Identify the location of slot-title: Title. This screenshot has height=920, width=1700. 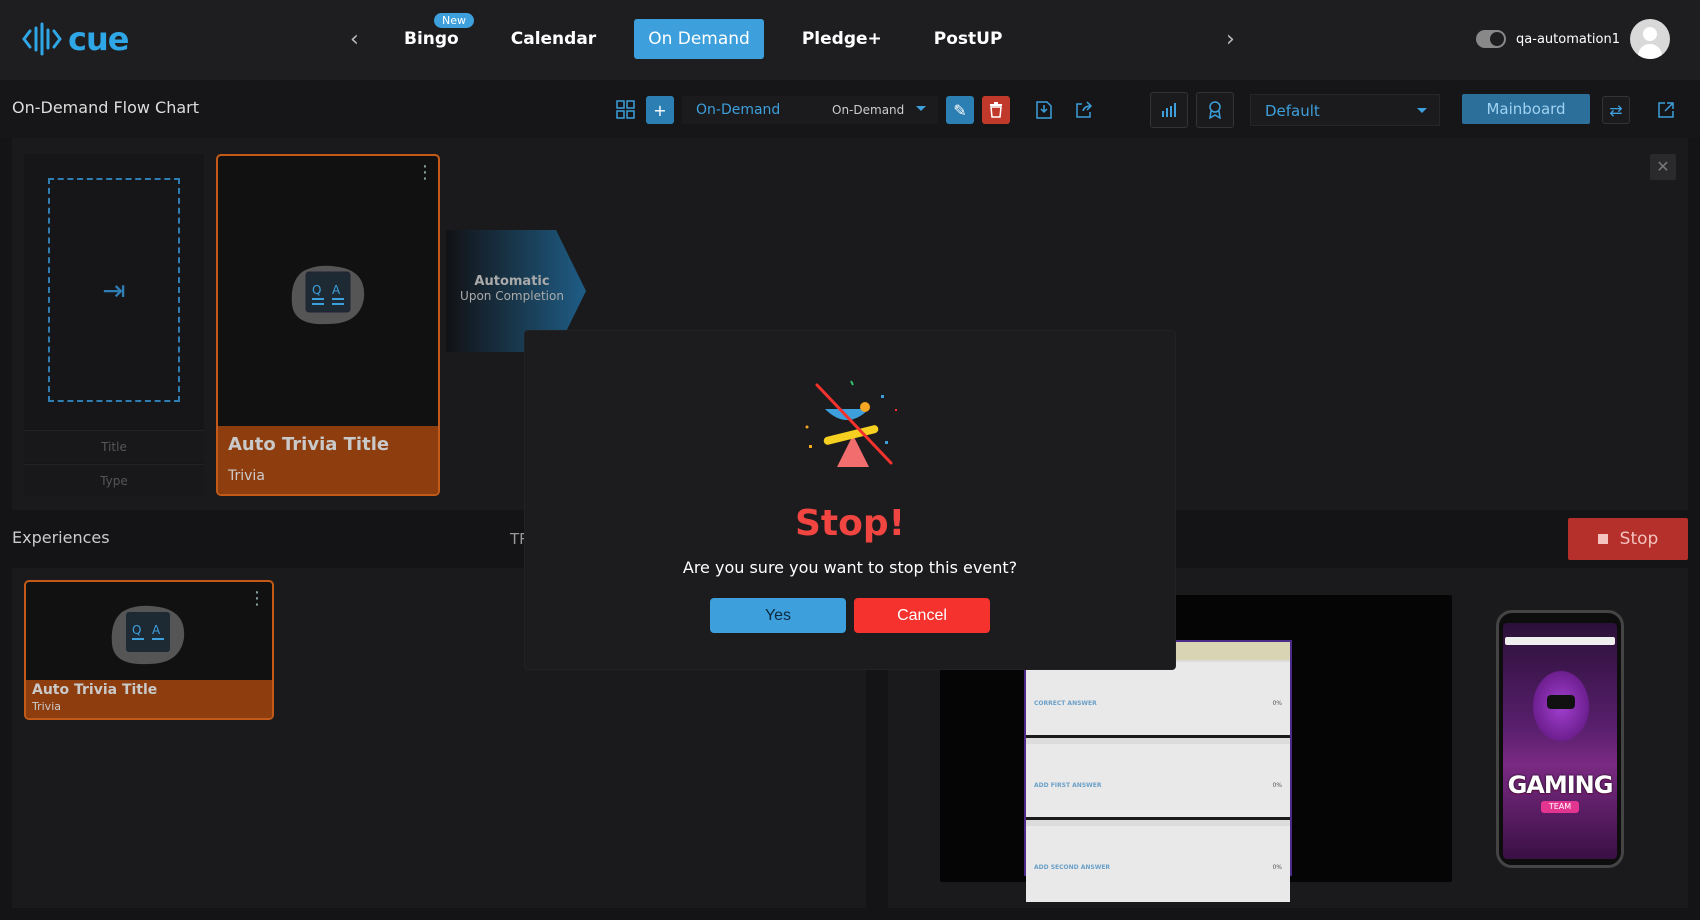
(114, 446).